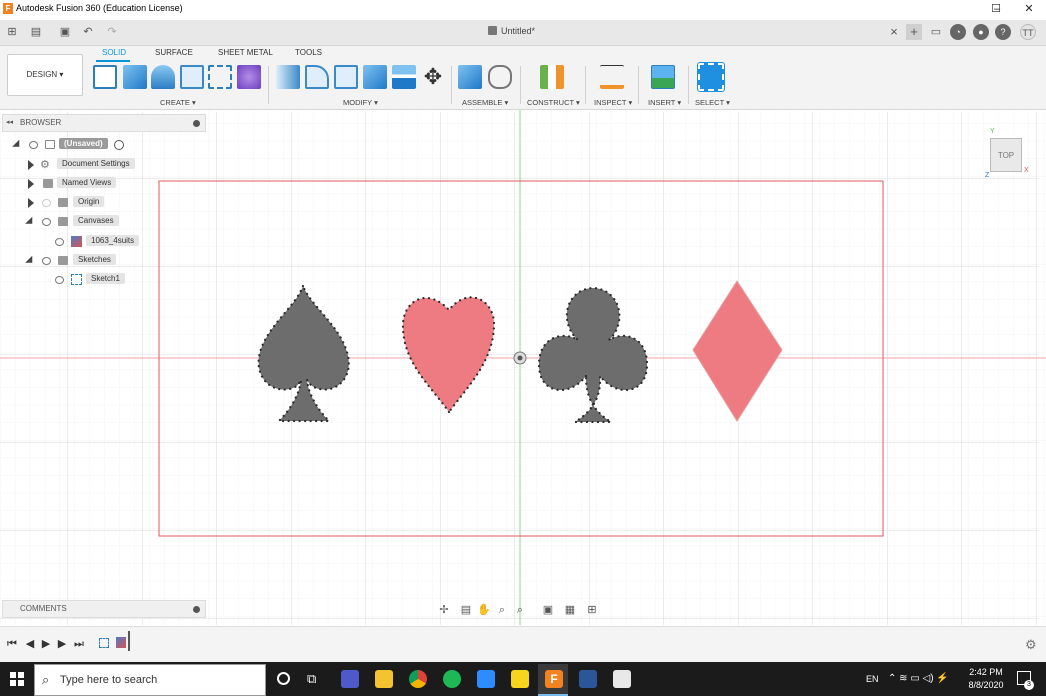  I want to click on construct-menu: CONSTRUCT ▾, so click(553, 102).